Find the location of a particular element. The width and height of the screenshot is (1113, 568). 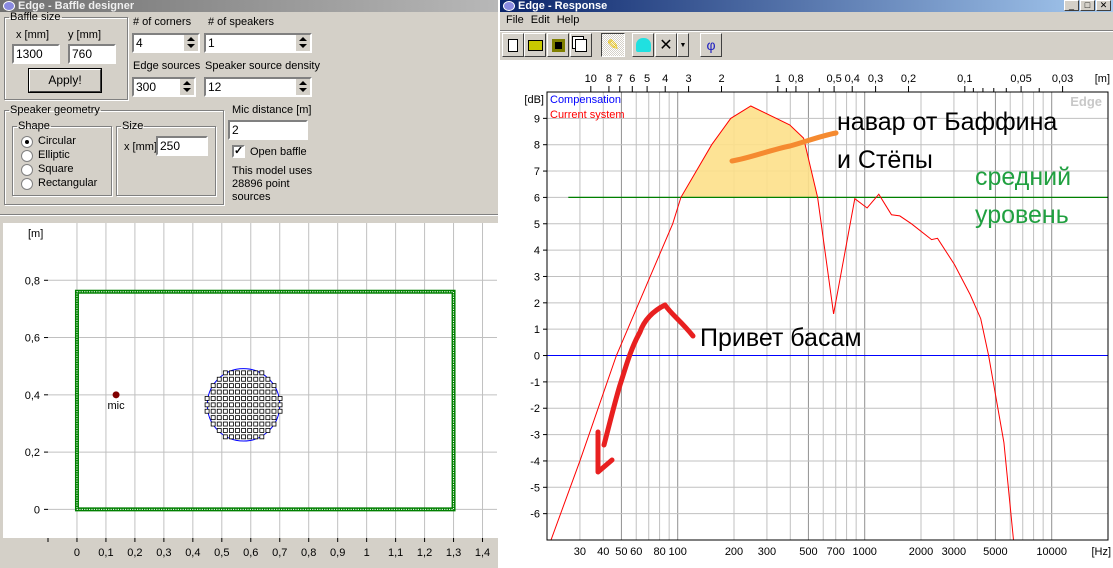

menu-help: Help is located at coordinates (572, 21).